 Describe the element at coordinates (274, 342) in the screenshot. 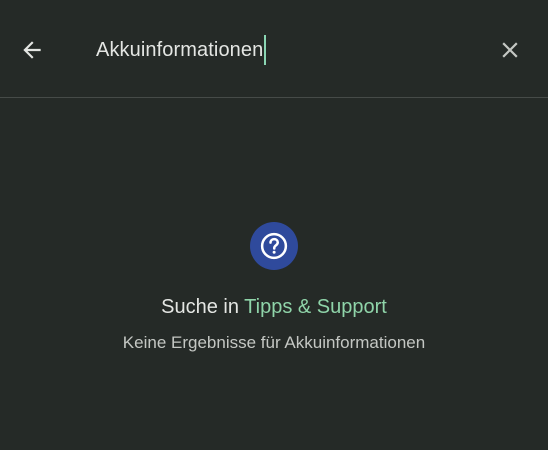

I see `no-results-message: Keine Ergebnisse für Akkuinformationen` at that location.